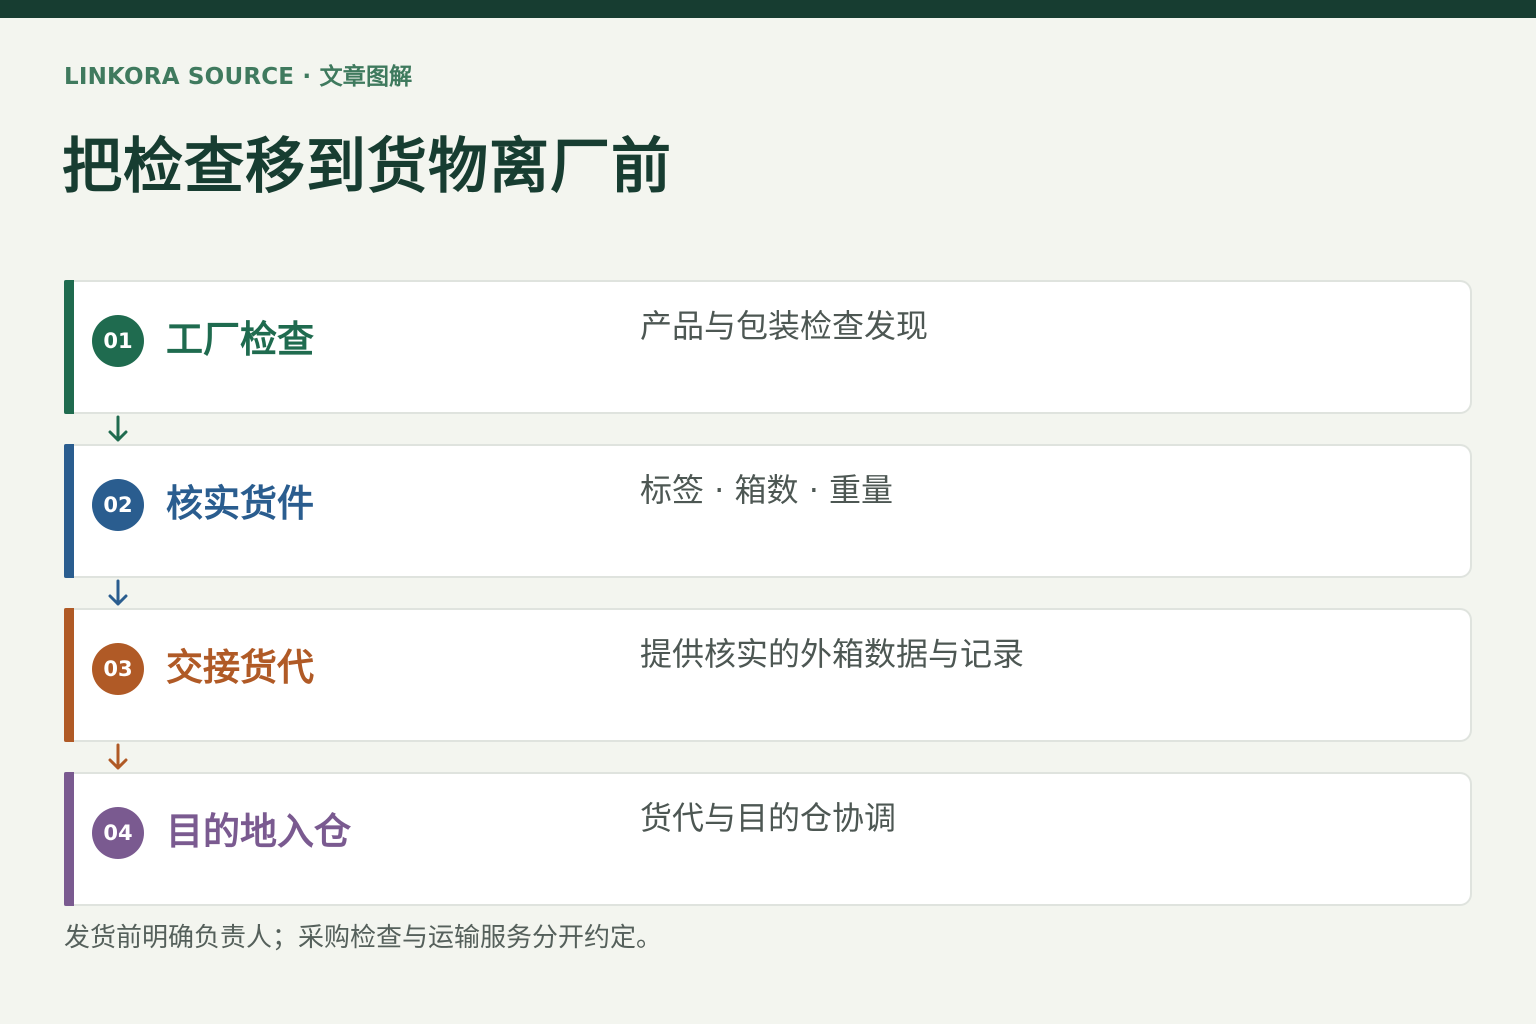 The image size is (1536, 1024). What do you see at coordinates (118, 505) in the screenshot?
I see `step-number-badge: 02` at bounding box center [118, 505].